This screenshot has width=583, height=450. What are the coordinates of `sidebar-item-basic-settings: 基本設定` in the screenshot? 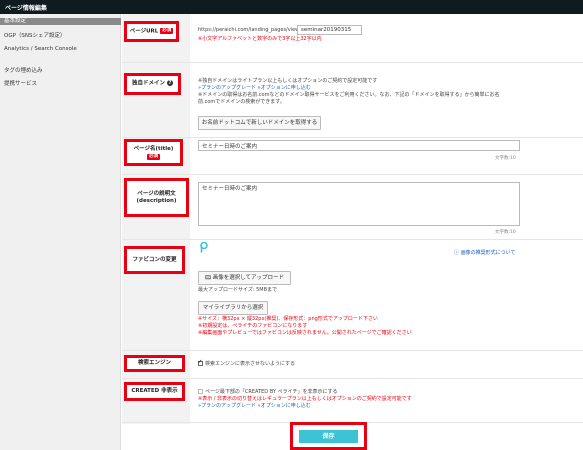 It's located at (60, 21).